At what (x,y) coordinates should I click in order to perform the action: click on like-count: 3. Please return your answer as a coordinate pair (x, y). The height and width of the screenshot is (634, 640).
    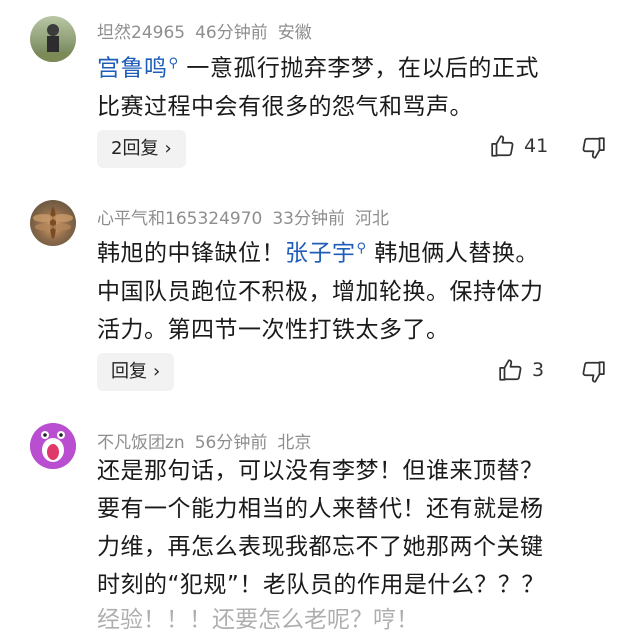
    Looking at the image, I should click on (538, 370).